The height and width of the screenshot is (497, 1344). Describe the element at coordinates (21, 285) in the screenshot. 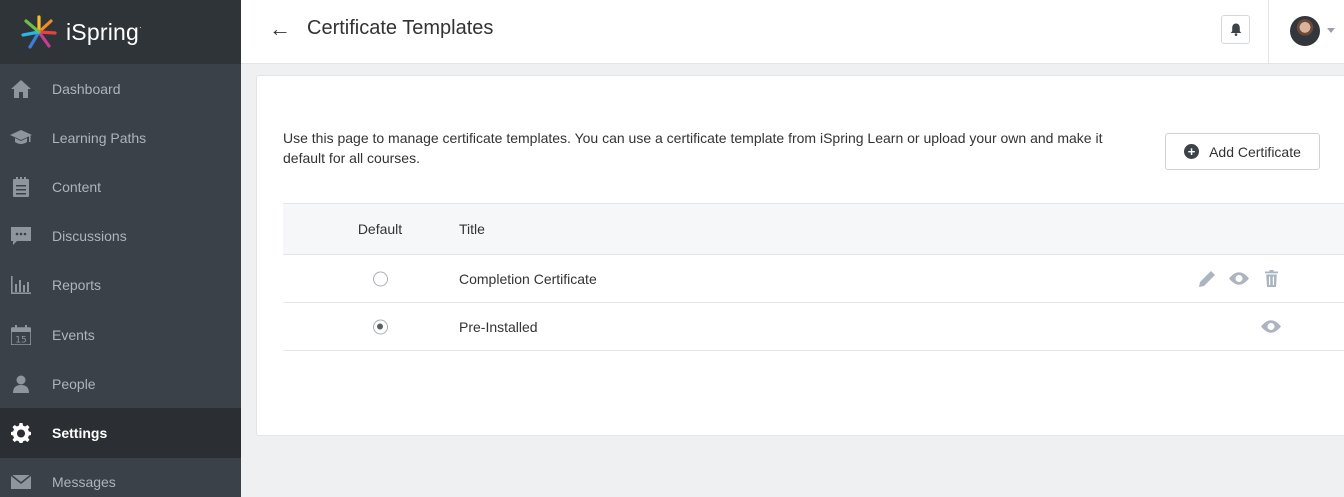

I see `bar-chart-icon` at that location.